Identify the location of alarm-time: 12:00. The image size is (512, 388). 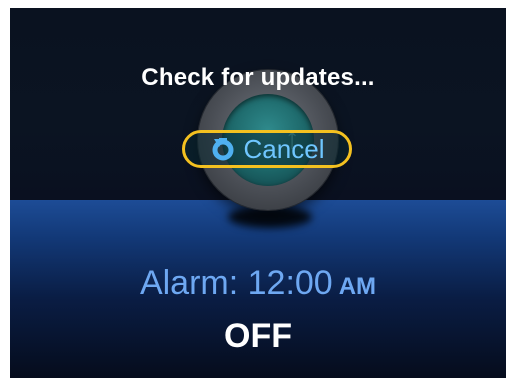
(290, 283).